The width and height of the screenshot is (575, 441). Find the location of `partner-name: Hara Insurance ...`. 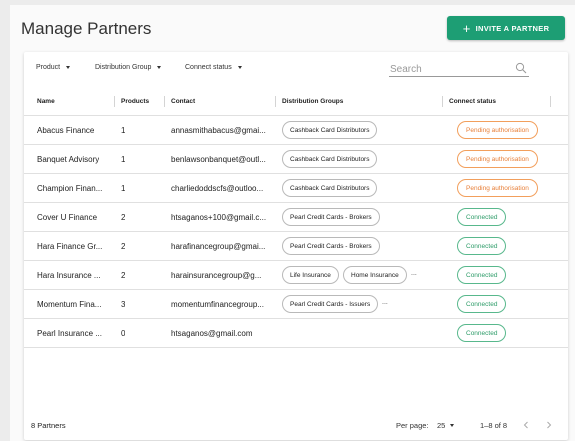

partner-name: Hara Insurance ... is located at coordinates (69, 275).